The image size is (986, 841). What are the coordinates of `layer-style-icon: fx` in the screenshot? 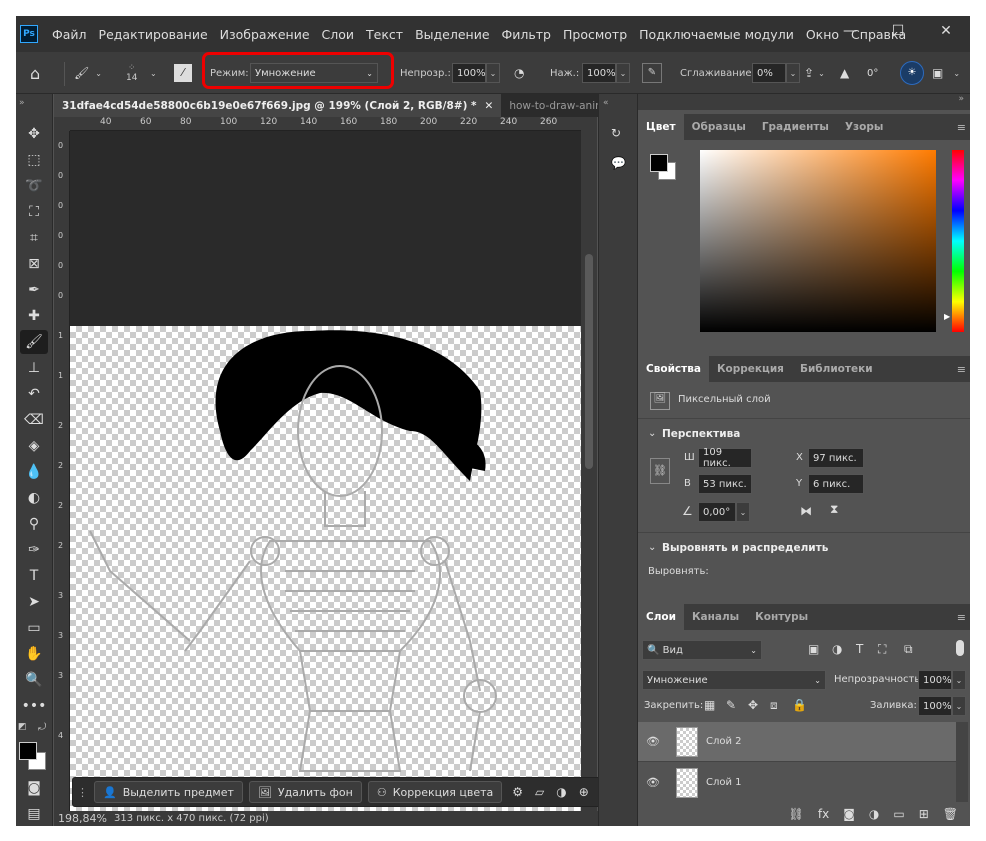 It's located at (823, 814).